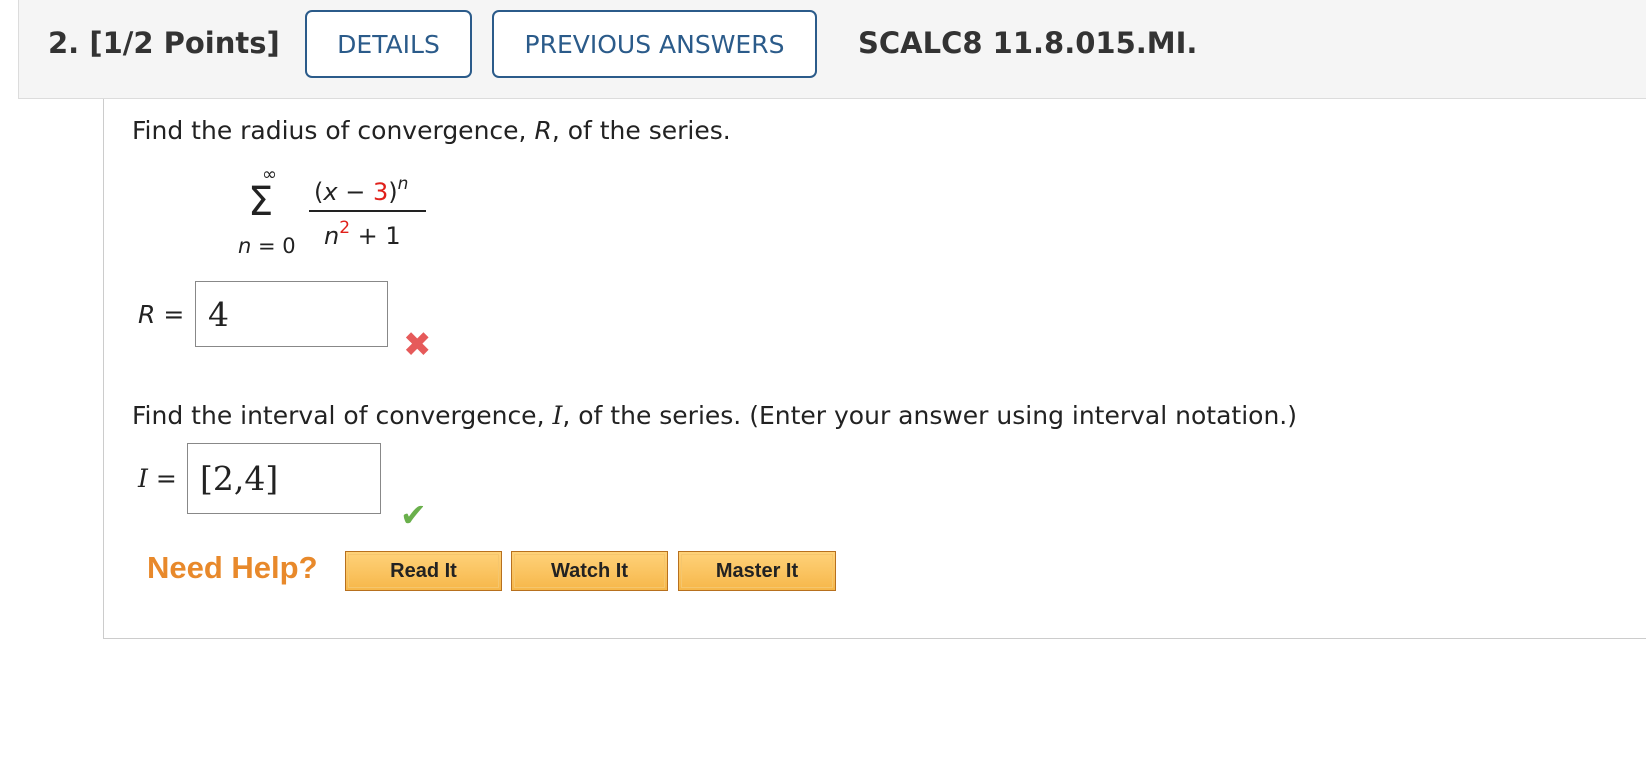 Image resolution: width=1646 pixels, height=774 pixels. I want to click on interval-prompt-start: Find the interval of convergence,, so click(342, 415).